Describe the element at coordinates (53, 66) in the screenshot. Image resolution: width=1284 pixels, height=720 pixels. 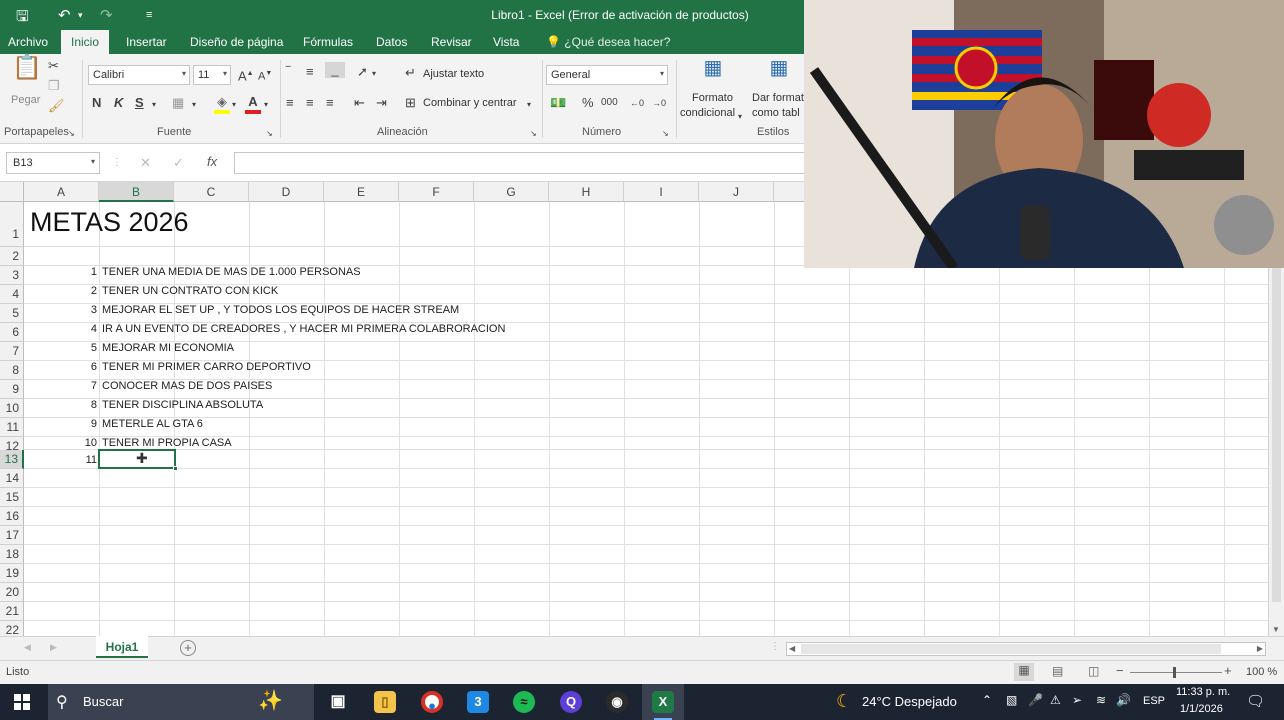
I see `cut-icon: ✂` at that location.